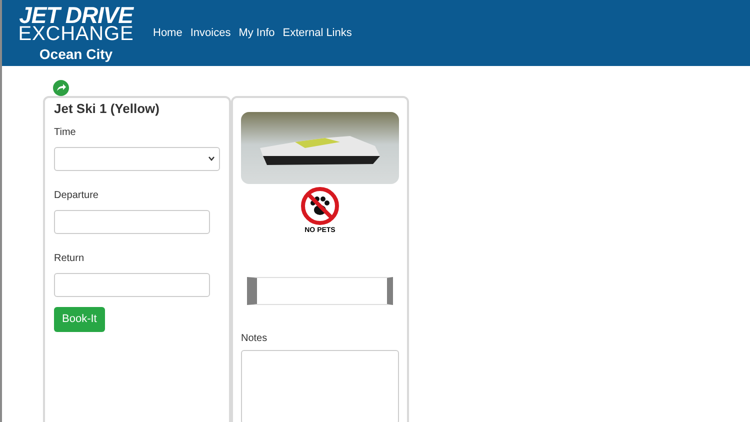 The image size is (750, 422). Describe the element at coordinates (76, 15) in the screenshot. I see `logo-text: JET DRIVE` at that location.